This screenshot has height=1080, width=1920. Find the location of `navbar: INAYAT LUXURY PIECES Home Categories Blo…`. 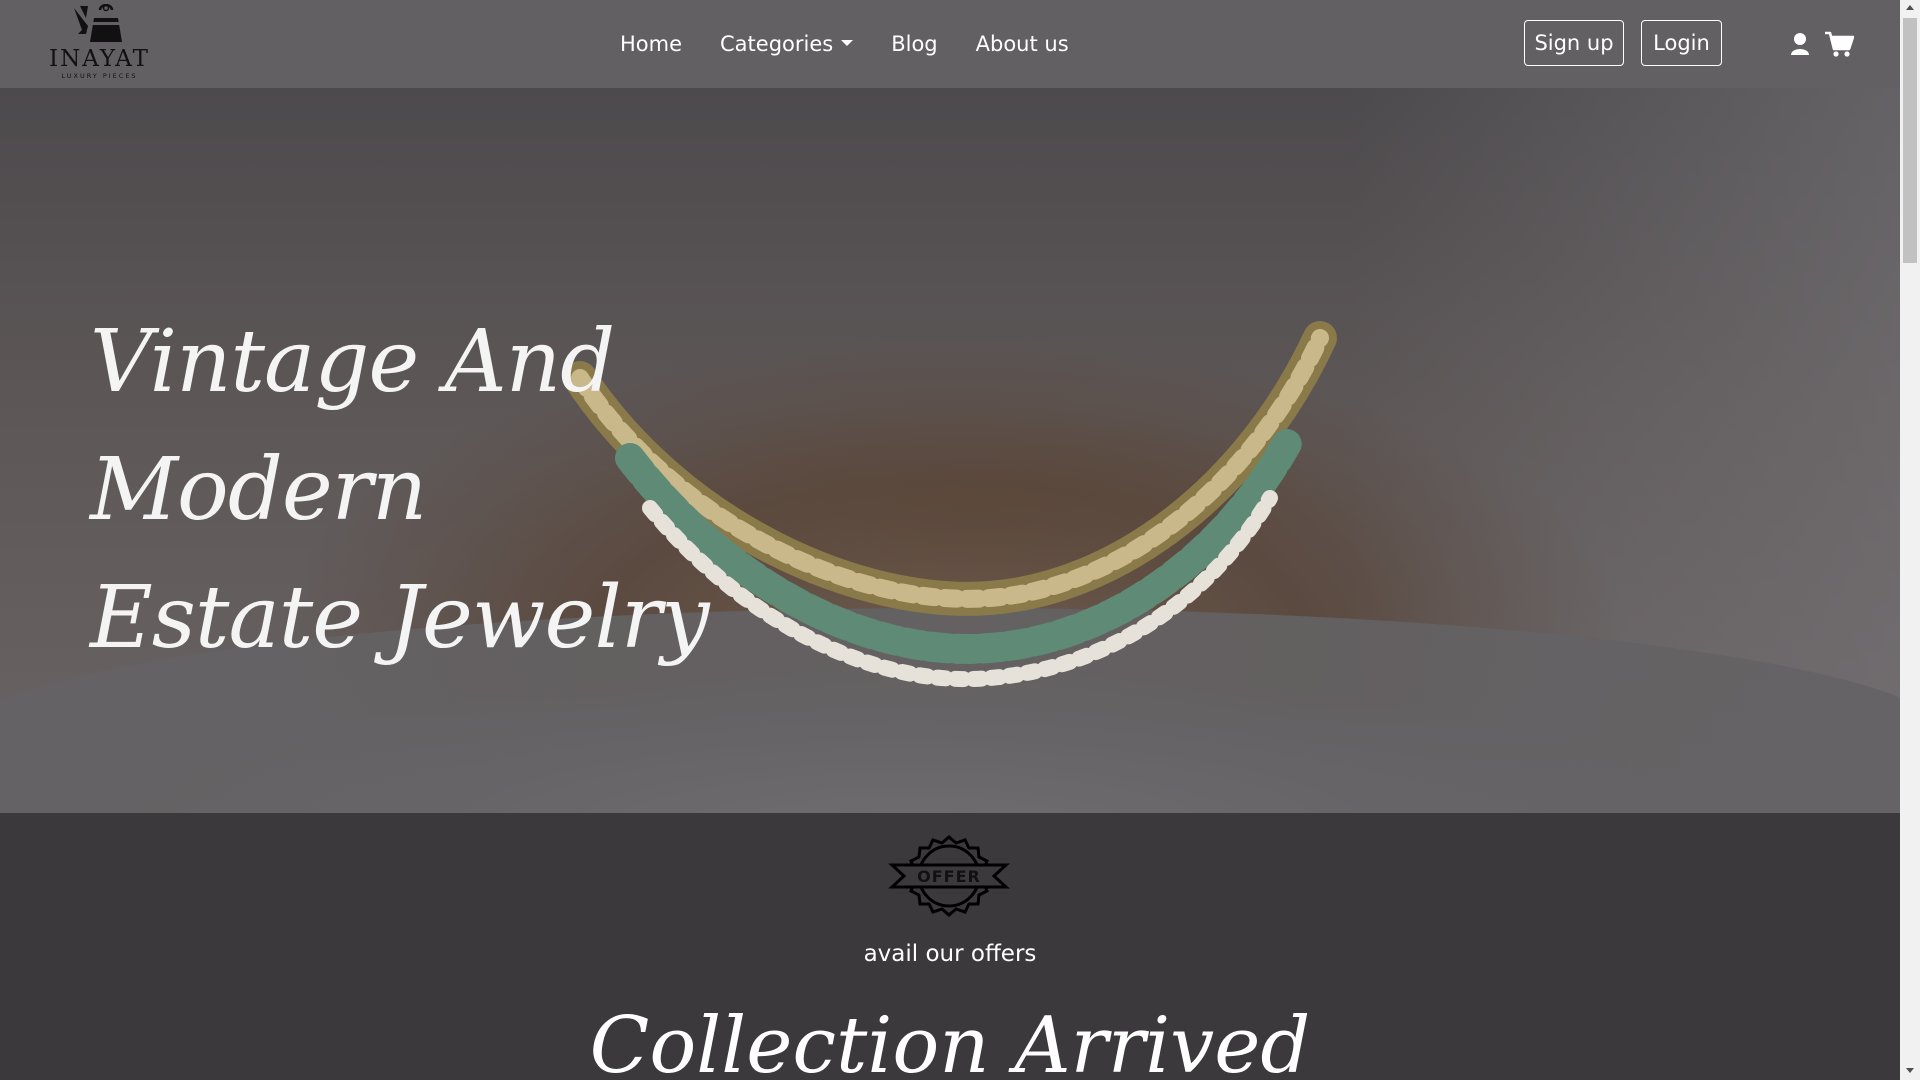

navbar: INAYAT LUXURY PIECES Home Categories Blo… is located at coordinates (950, 44).